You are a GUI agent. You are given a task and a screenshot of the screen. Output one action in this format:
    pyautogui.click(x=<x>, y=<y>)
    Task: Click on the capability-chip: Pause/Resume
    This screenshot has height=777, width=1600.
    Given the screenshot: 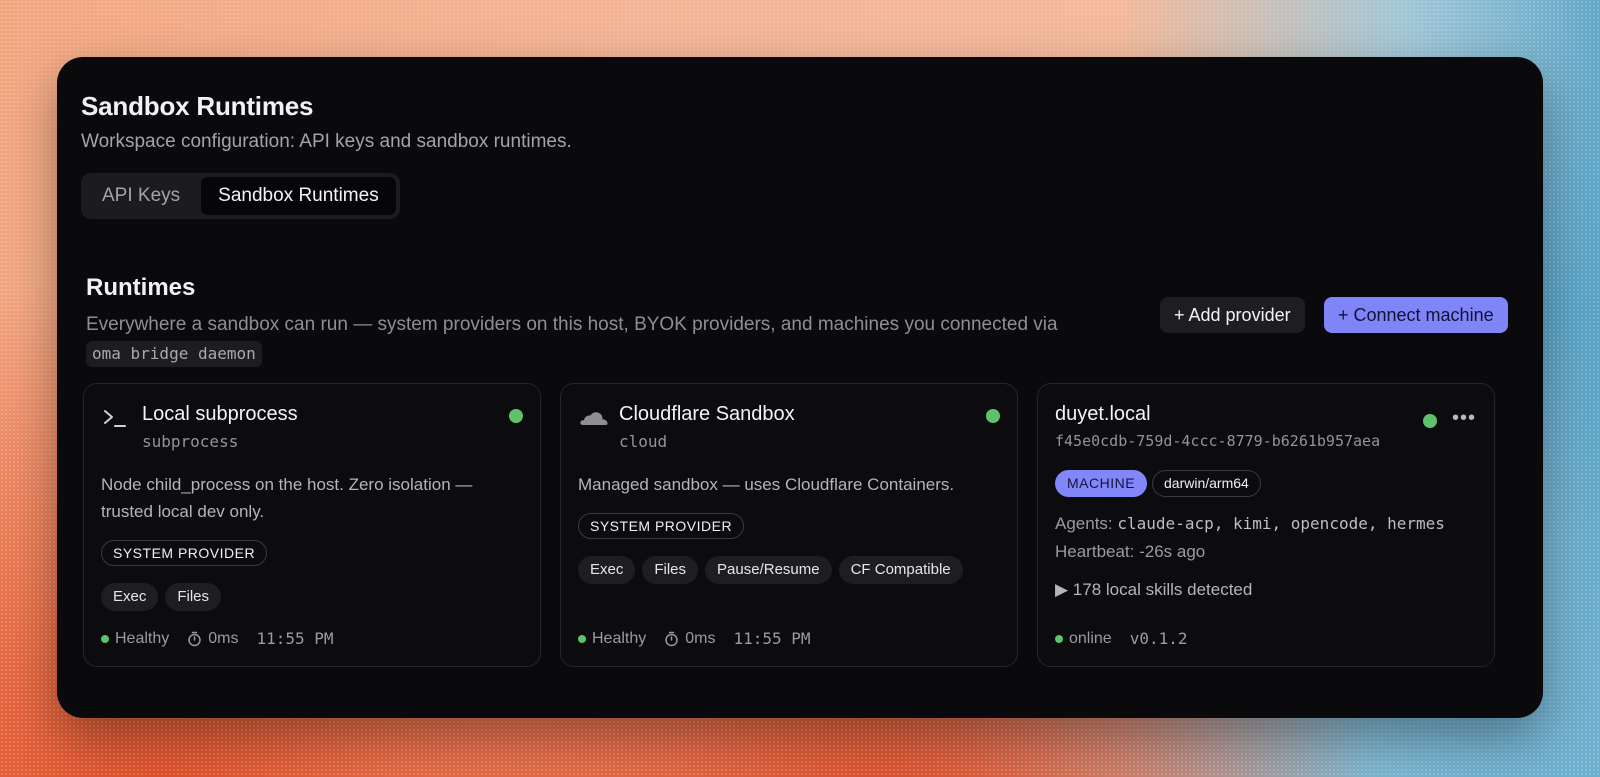 What is the action you would take?
    pyautogui.click(x=768, y=570)
    